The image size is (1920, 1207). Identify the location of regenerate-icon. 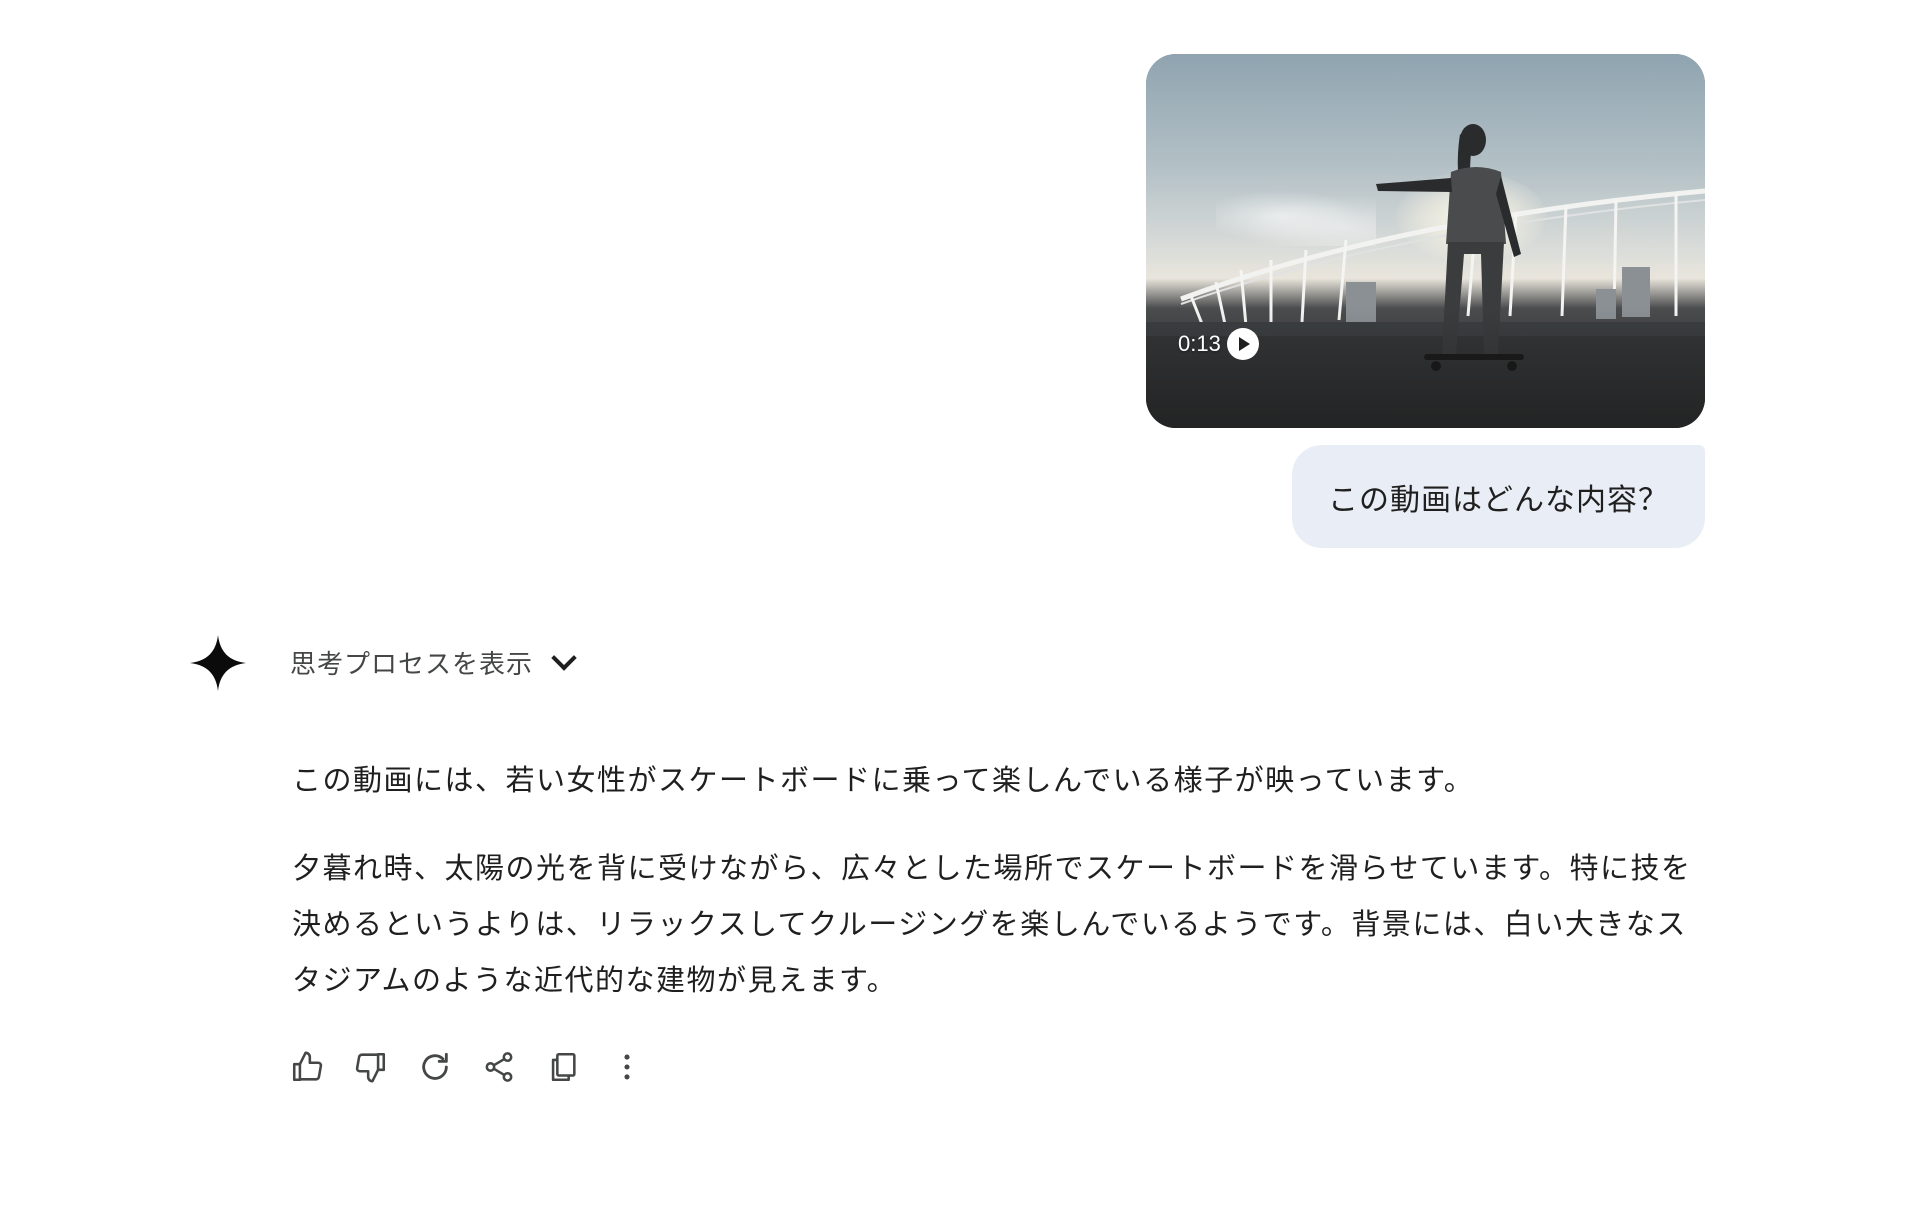
(435, 1067).